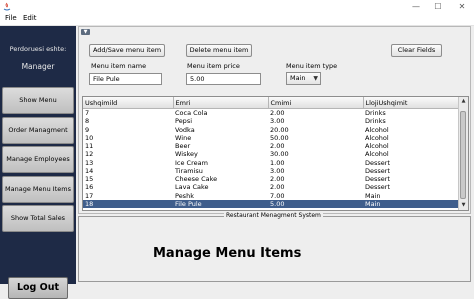 This screenshot has width=474, height=299. Describe the element at coordinates (7, 6) in the screenshot. I see `java-app-icon` at that location.